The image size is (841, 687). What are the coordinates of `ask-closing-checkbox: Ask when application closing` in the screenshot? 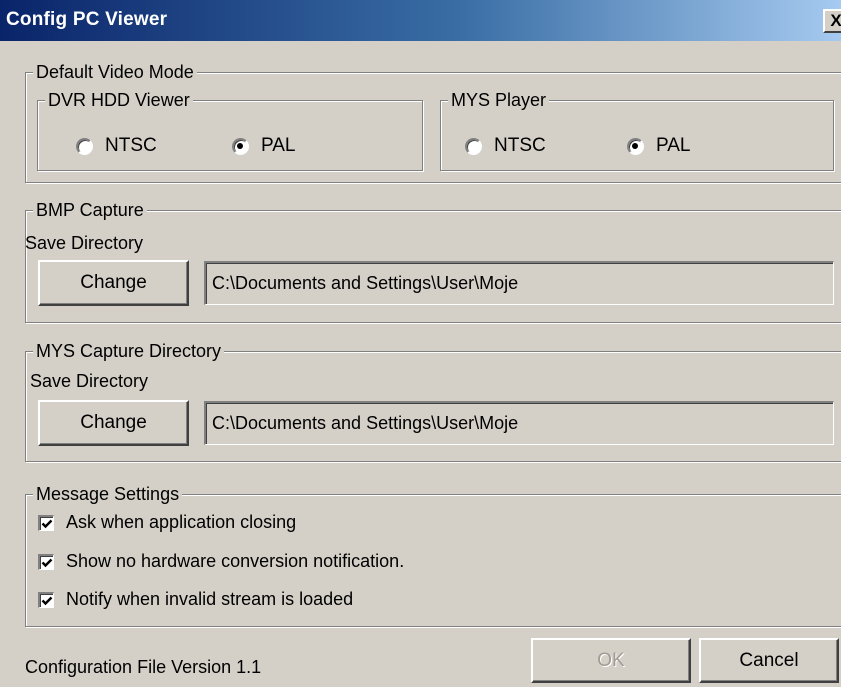 It's located at (167, 522).